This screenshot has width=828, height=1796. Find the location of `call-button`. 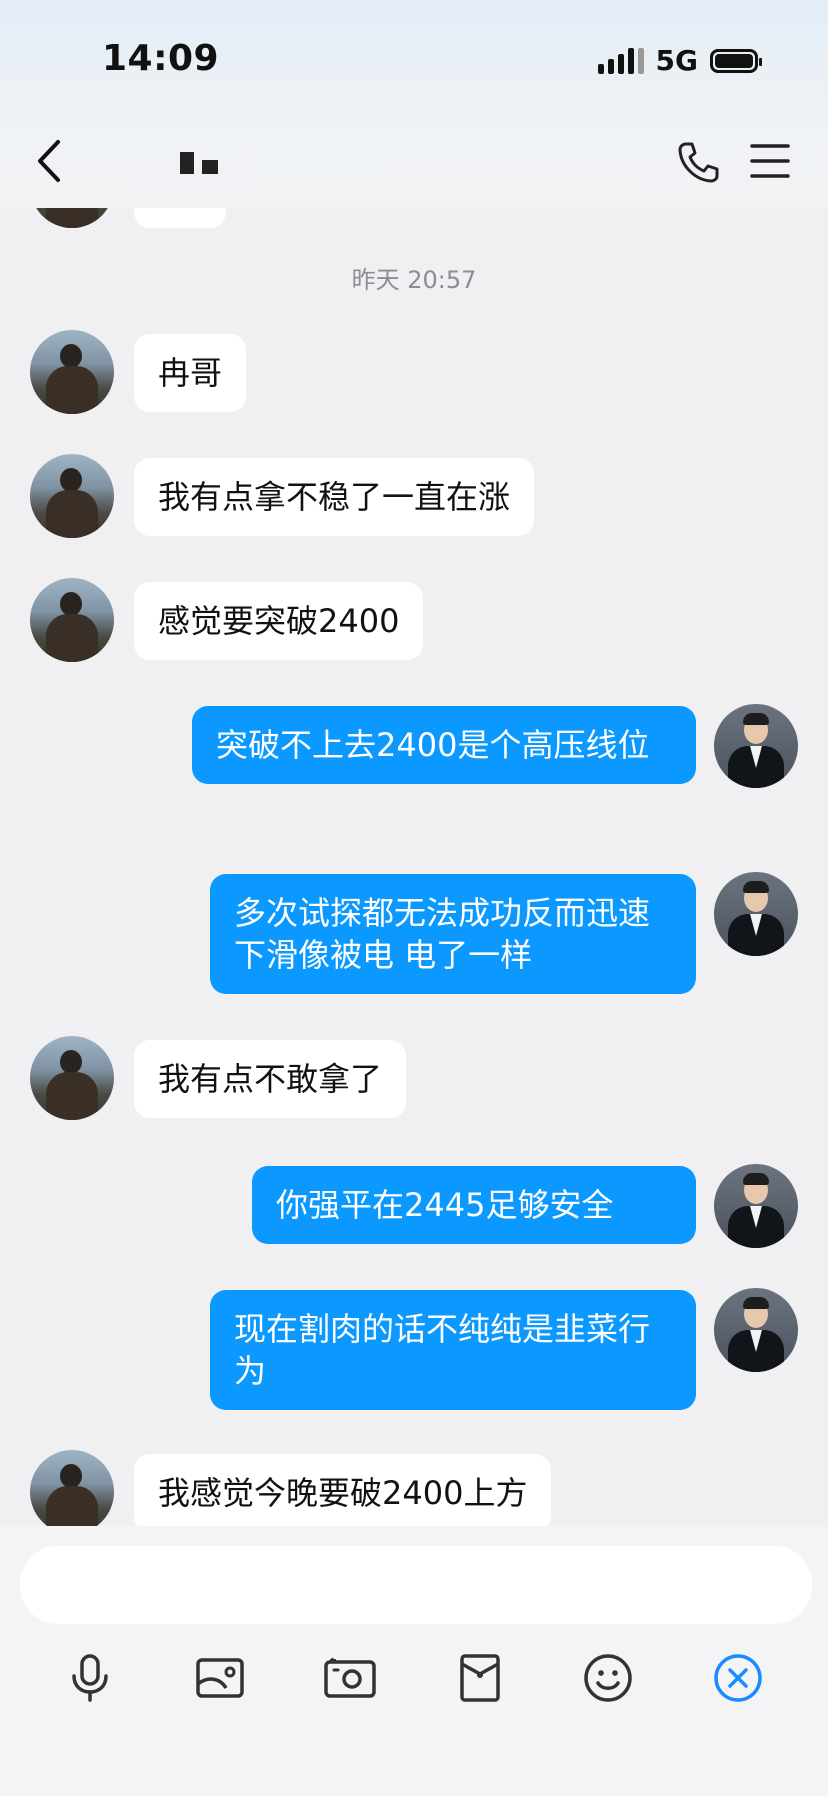

call-button is located at coordinates (698, 162).